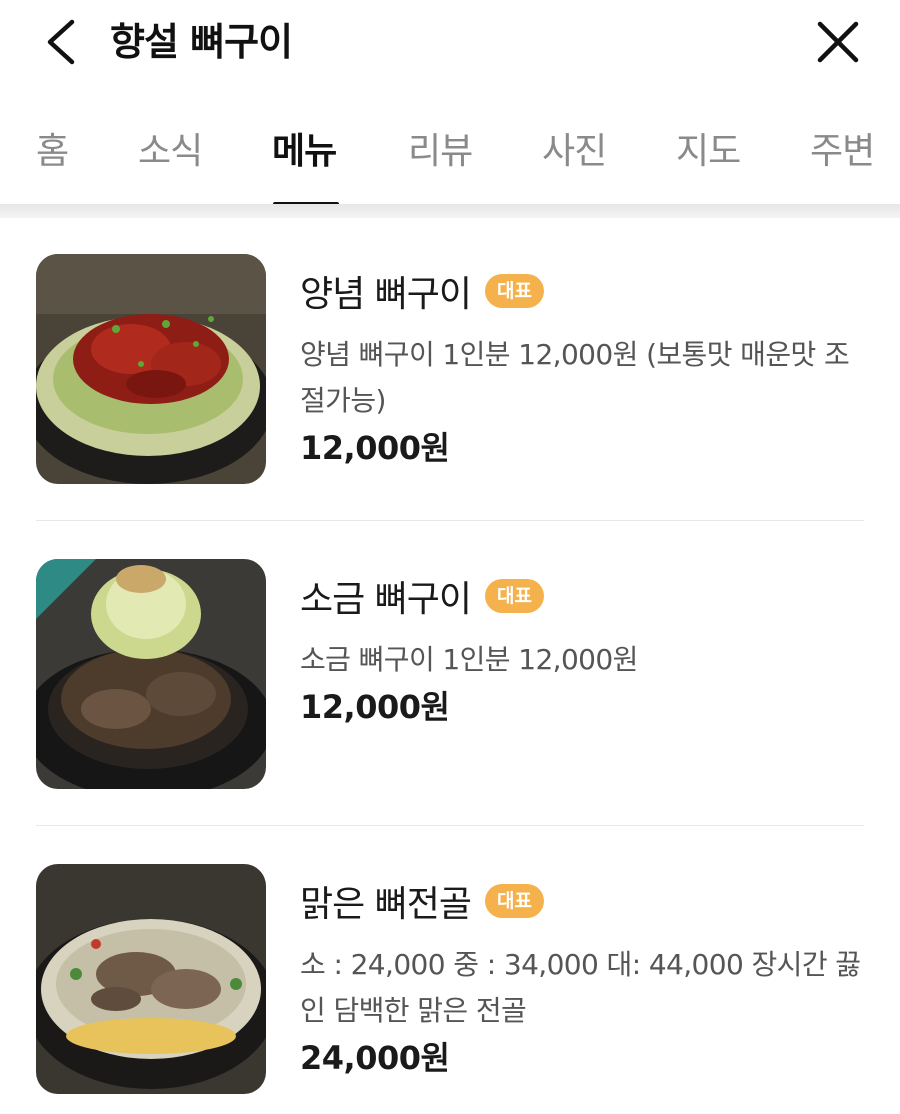  Describe the element at coordinates (201, 42) in the screenshot. I see `page-title: 향설 뼈구이` at that location.